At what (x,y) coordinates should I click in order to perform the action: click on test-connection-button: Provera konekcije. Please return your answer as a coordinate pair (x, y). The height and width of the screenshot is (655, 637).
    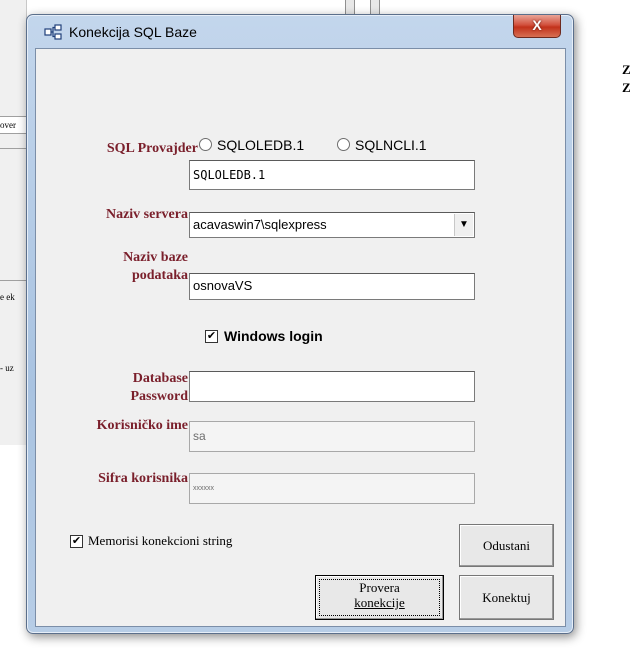
    Looking at the image, I should click on (379, 597).